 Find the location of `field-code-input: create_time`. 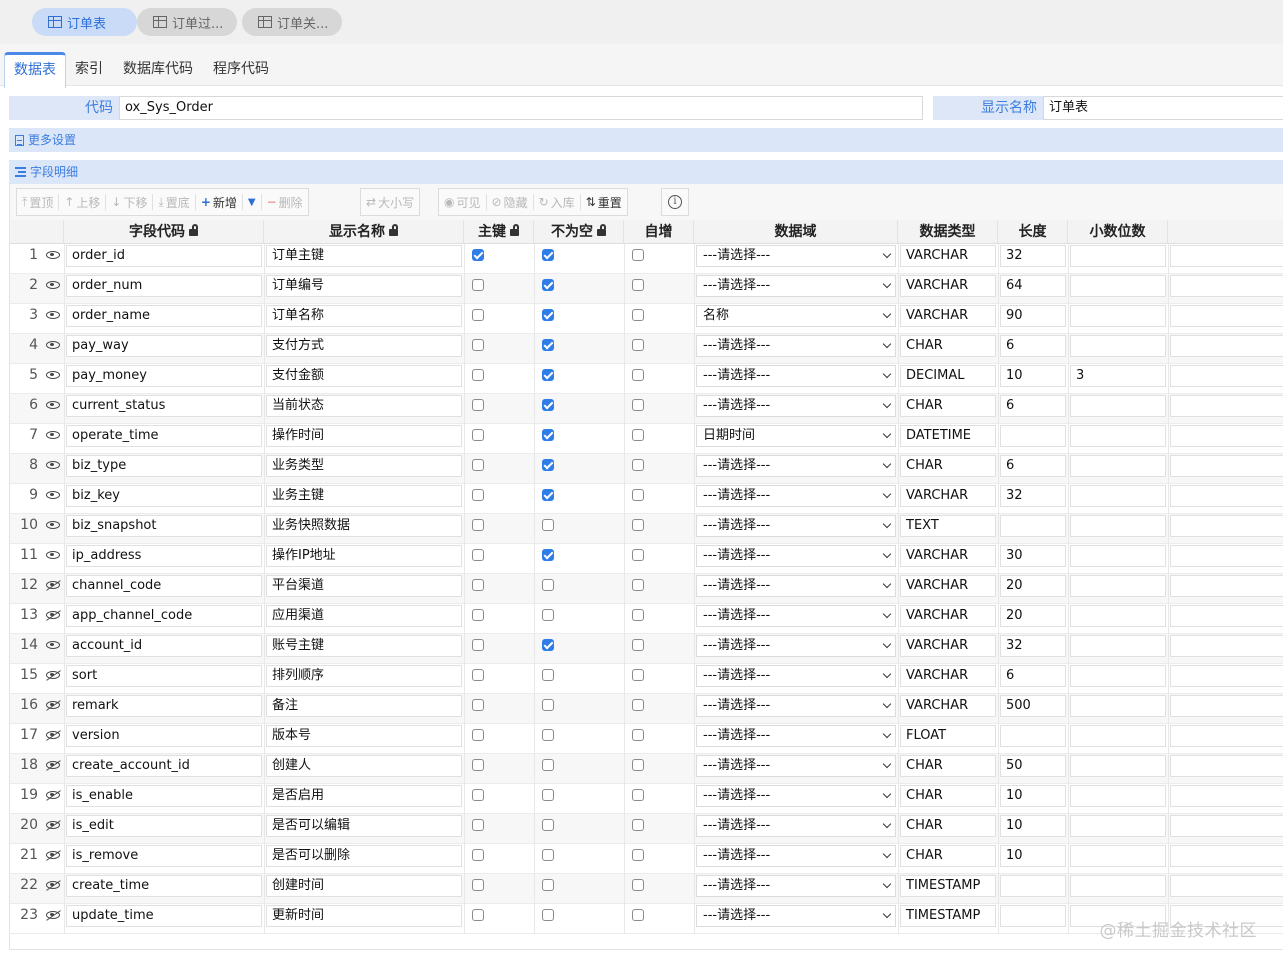

field-code-input: create_time is located at coordinates (164, 886).